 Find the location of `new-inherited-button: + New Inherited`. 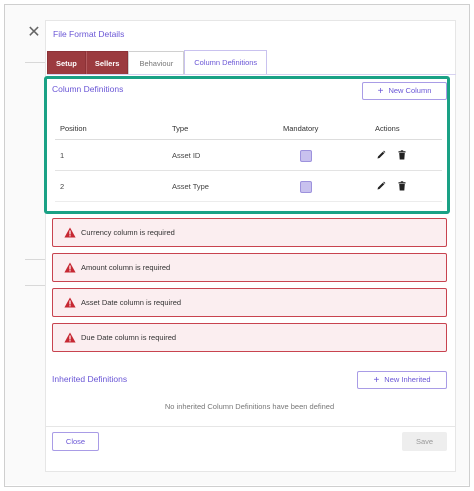

new-inherited-button: + New Inherited is located at coordinates (402, 380).